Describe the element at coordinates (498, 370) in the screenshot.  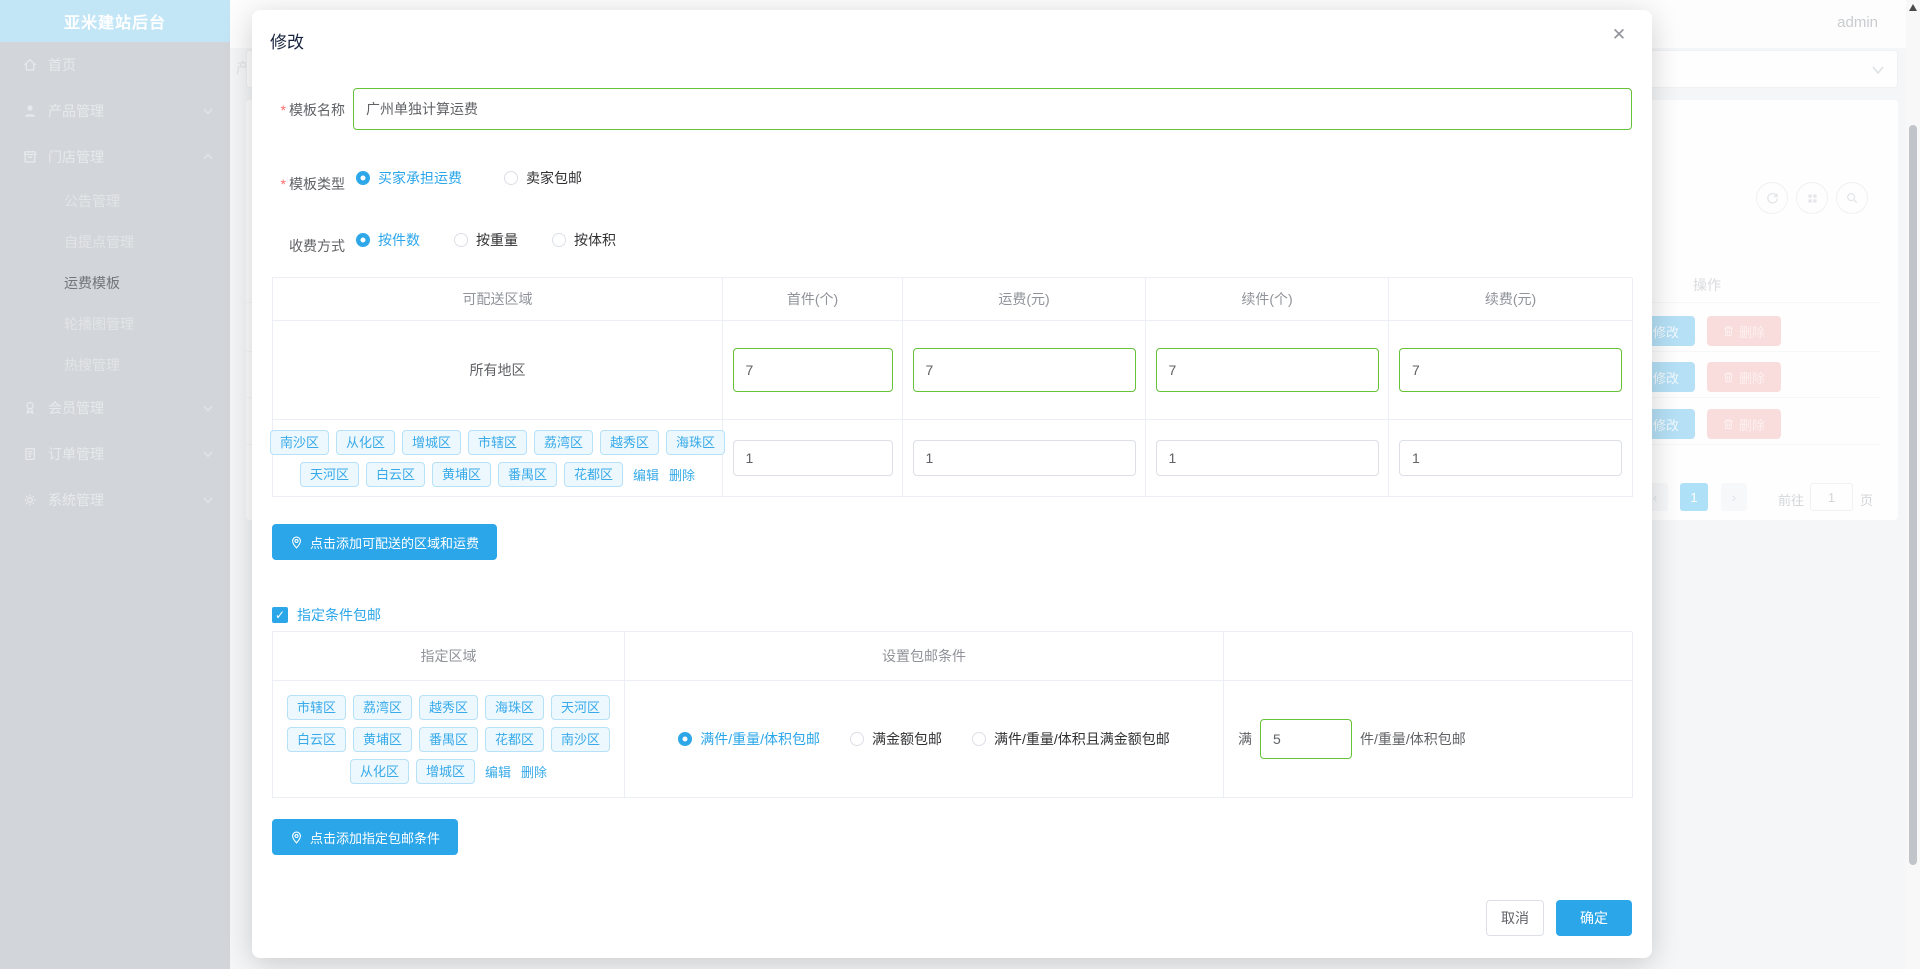
I see `region-all: 所有地区` at that location.